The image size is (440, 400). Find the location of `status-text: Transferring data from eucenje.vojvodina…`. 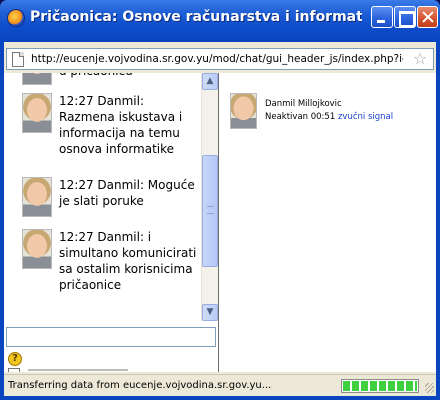

status-text: Transferring data from eucenje.vojvodina… is located at coordinates (140, 385).